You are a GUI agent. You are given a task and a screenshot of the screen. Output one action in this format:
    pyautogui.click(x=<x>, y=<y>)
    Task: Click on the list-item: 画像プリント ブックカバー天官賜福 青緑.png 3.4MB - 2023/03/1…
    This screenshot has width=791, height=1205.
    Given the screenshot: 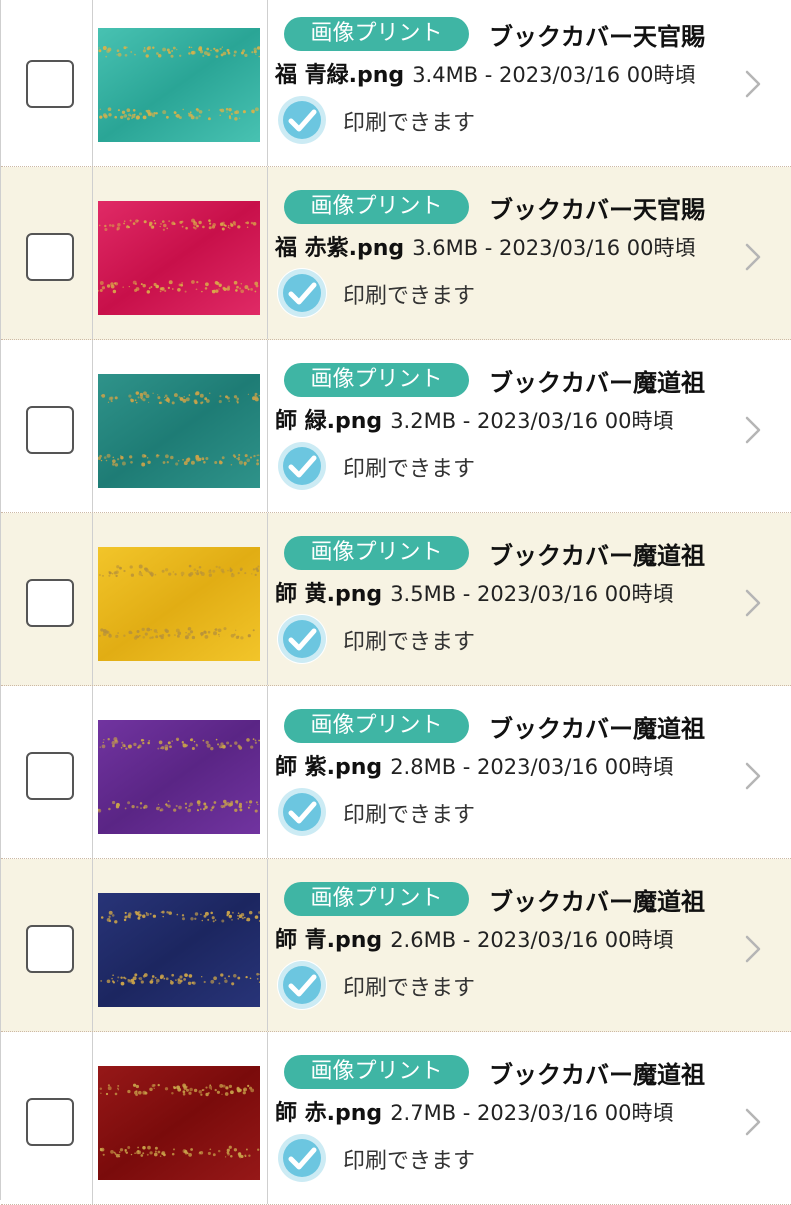 What is the action you would take?
    pyautogui.click(x=396, y=83)
    